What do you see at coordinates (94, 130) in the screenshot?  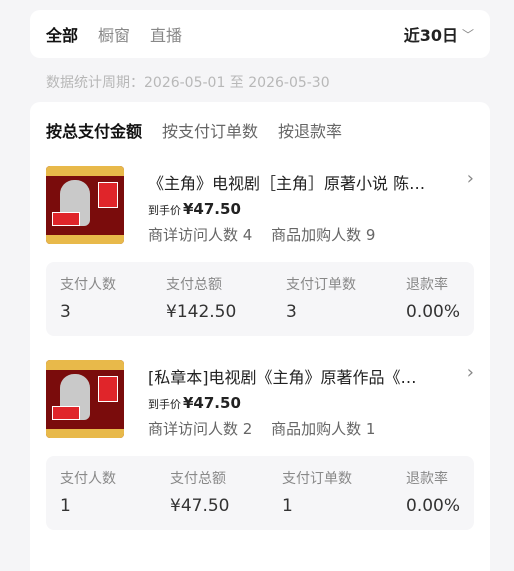 I see `sort-by-total-payment: 按总支付金额` at bounding box center [94, 130].